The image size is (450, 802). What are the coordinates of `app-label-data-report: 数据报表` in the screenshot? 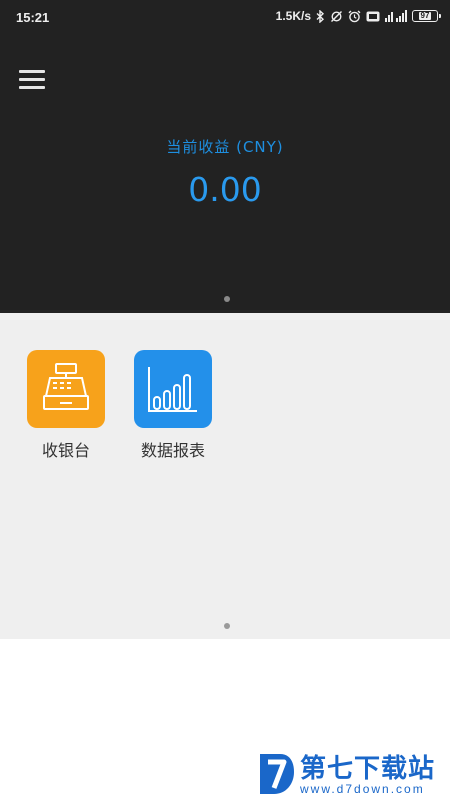 It's located at (172, 450).